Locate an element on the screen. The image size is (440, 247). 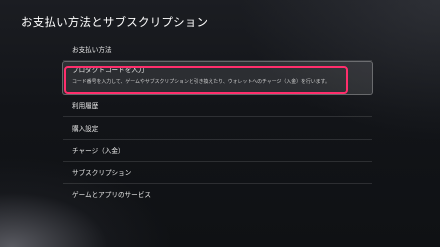
page-title: お支払い方法とサブスクリプション is located at coordinates (115, 22).